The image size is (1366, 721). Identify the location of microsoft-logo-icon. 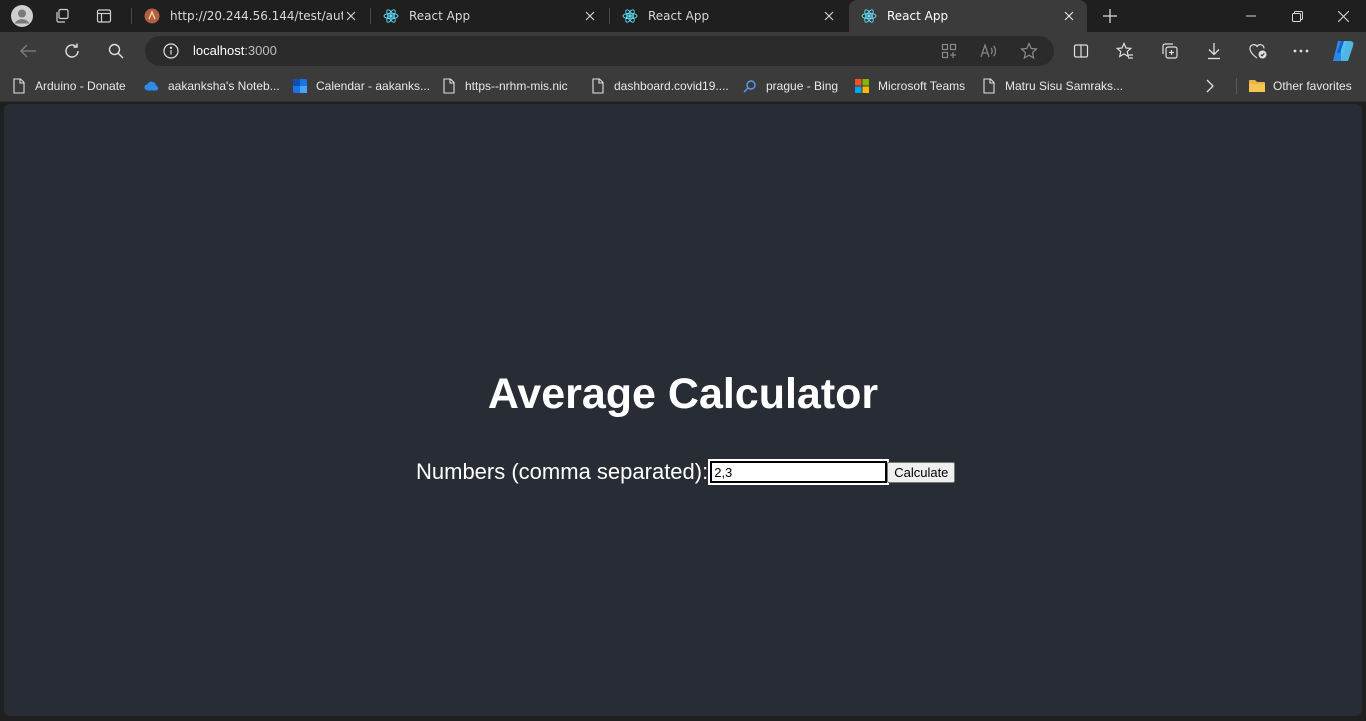
(862, 86).